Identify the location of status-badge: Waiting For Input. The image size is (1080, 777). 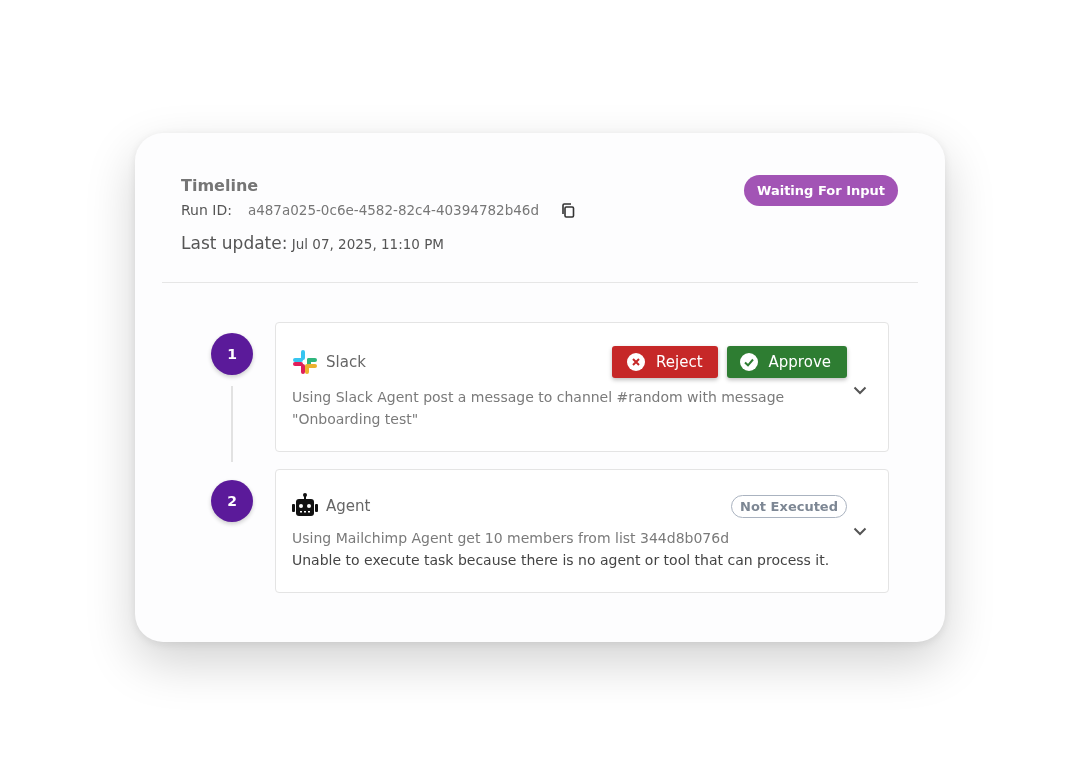
(821, 190).